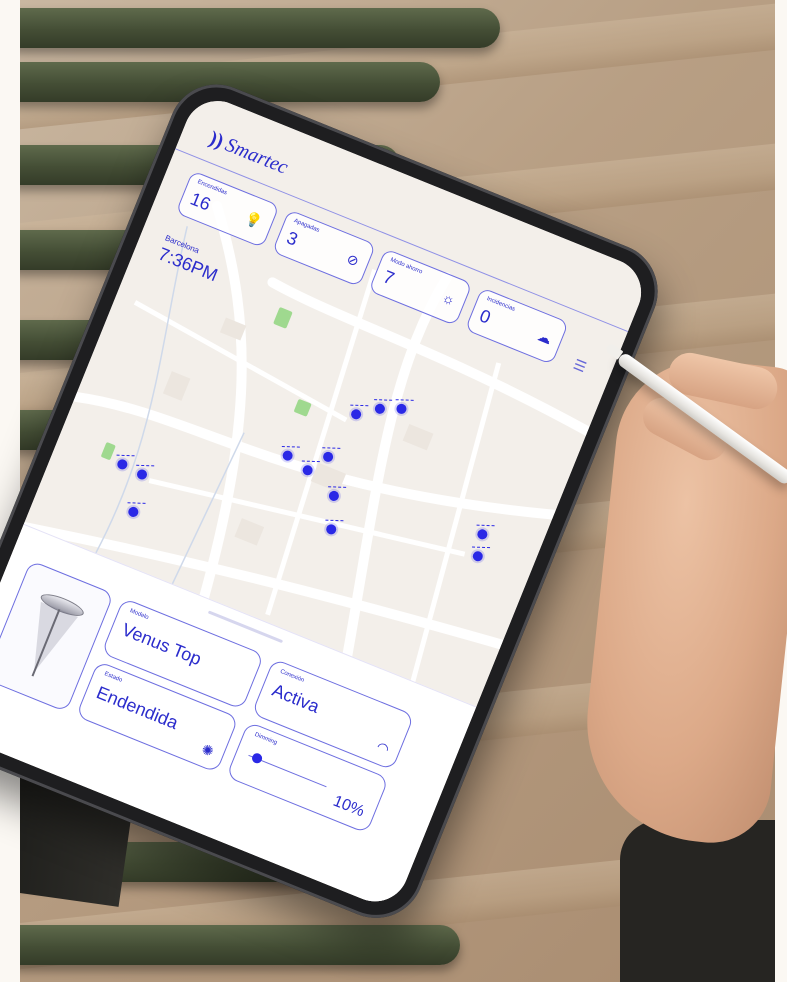  What do you see at coordinates (697, 901) in the screenshot?
I see `sleeve` at bounding box center [697, 901].